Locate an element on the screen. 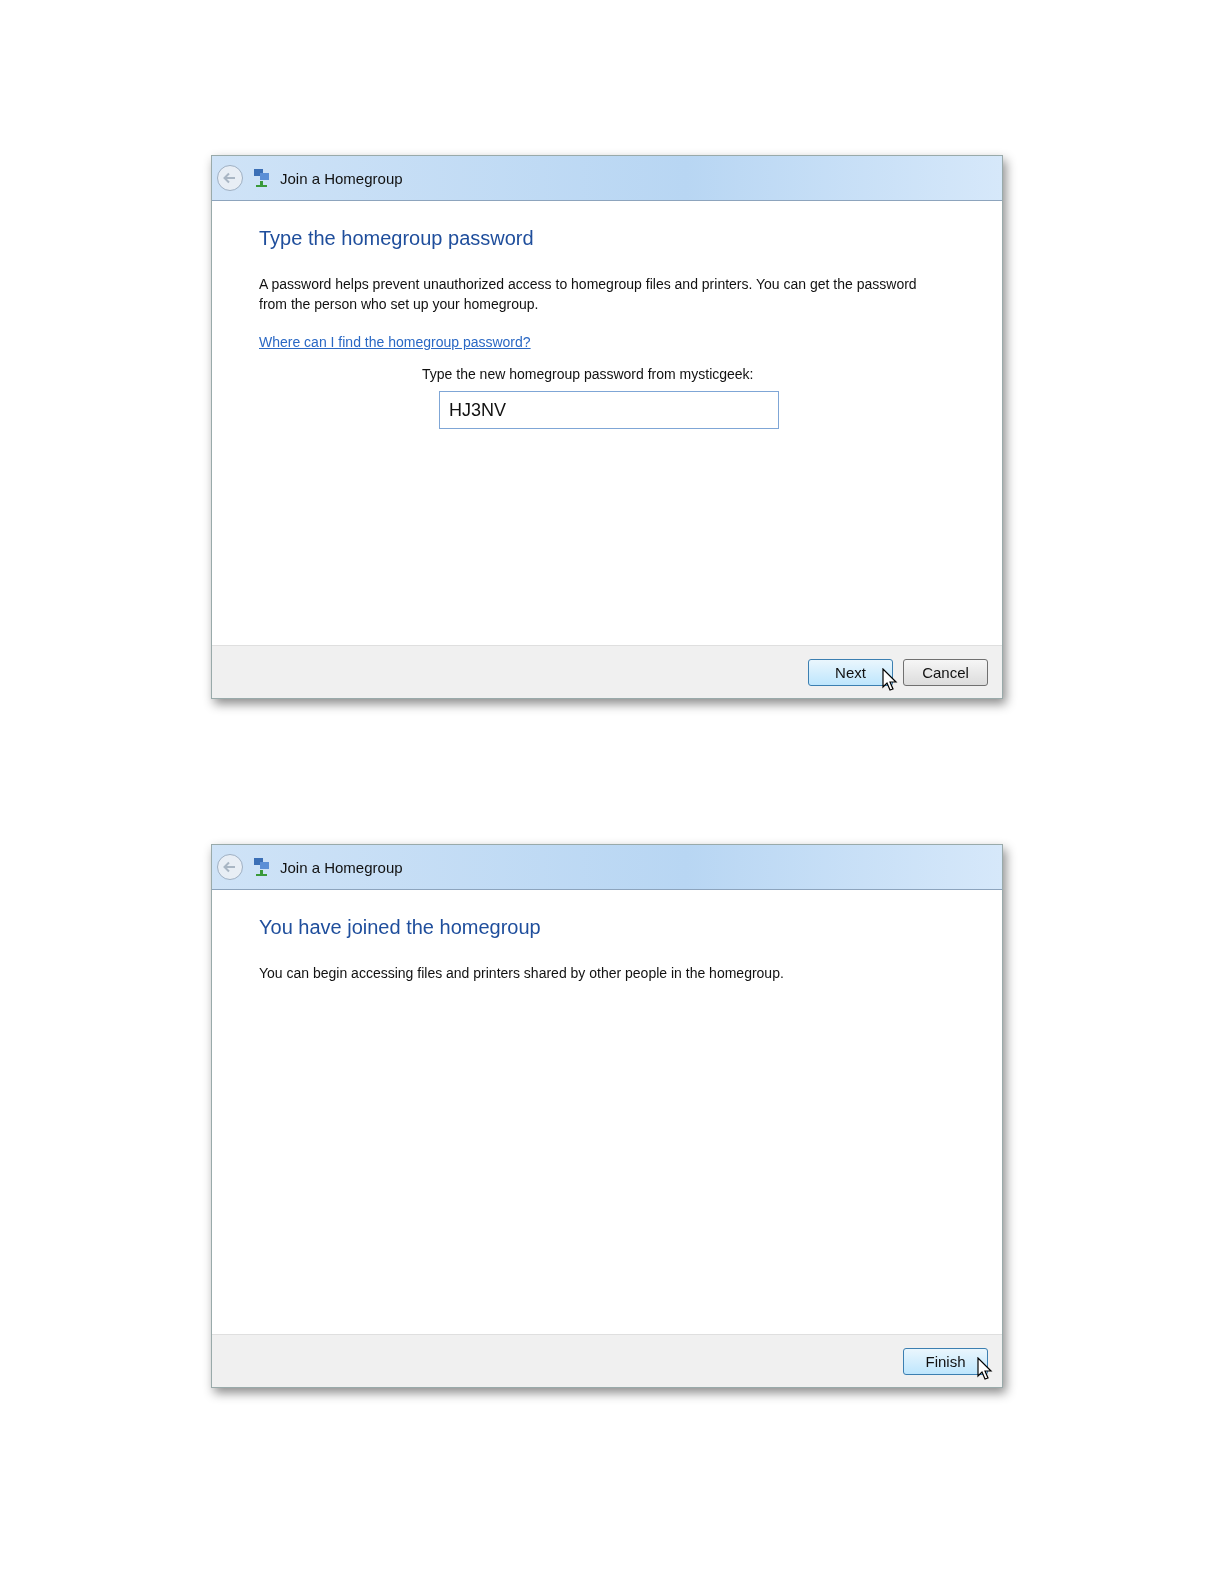 This screenshot has height=1585, width=1225. field-label: Type the new homegroup password from mysticgeek: is located at coordinates (588, 374).